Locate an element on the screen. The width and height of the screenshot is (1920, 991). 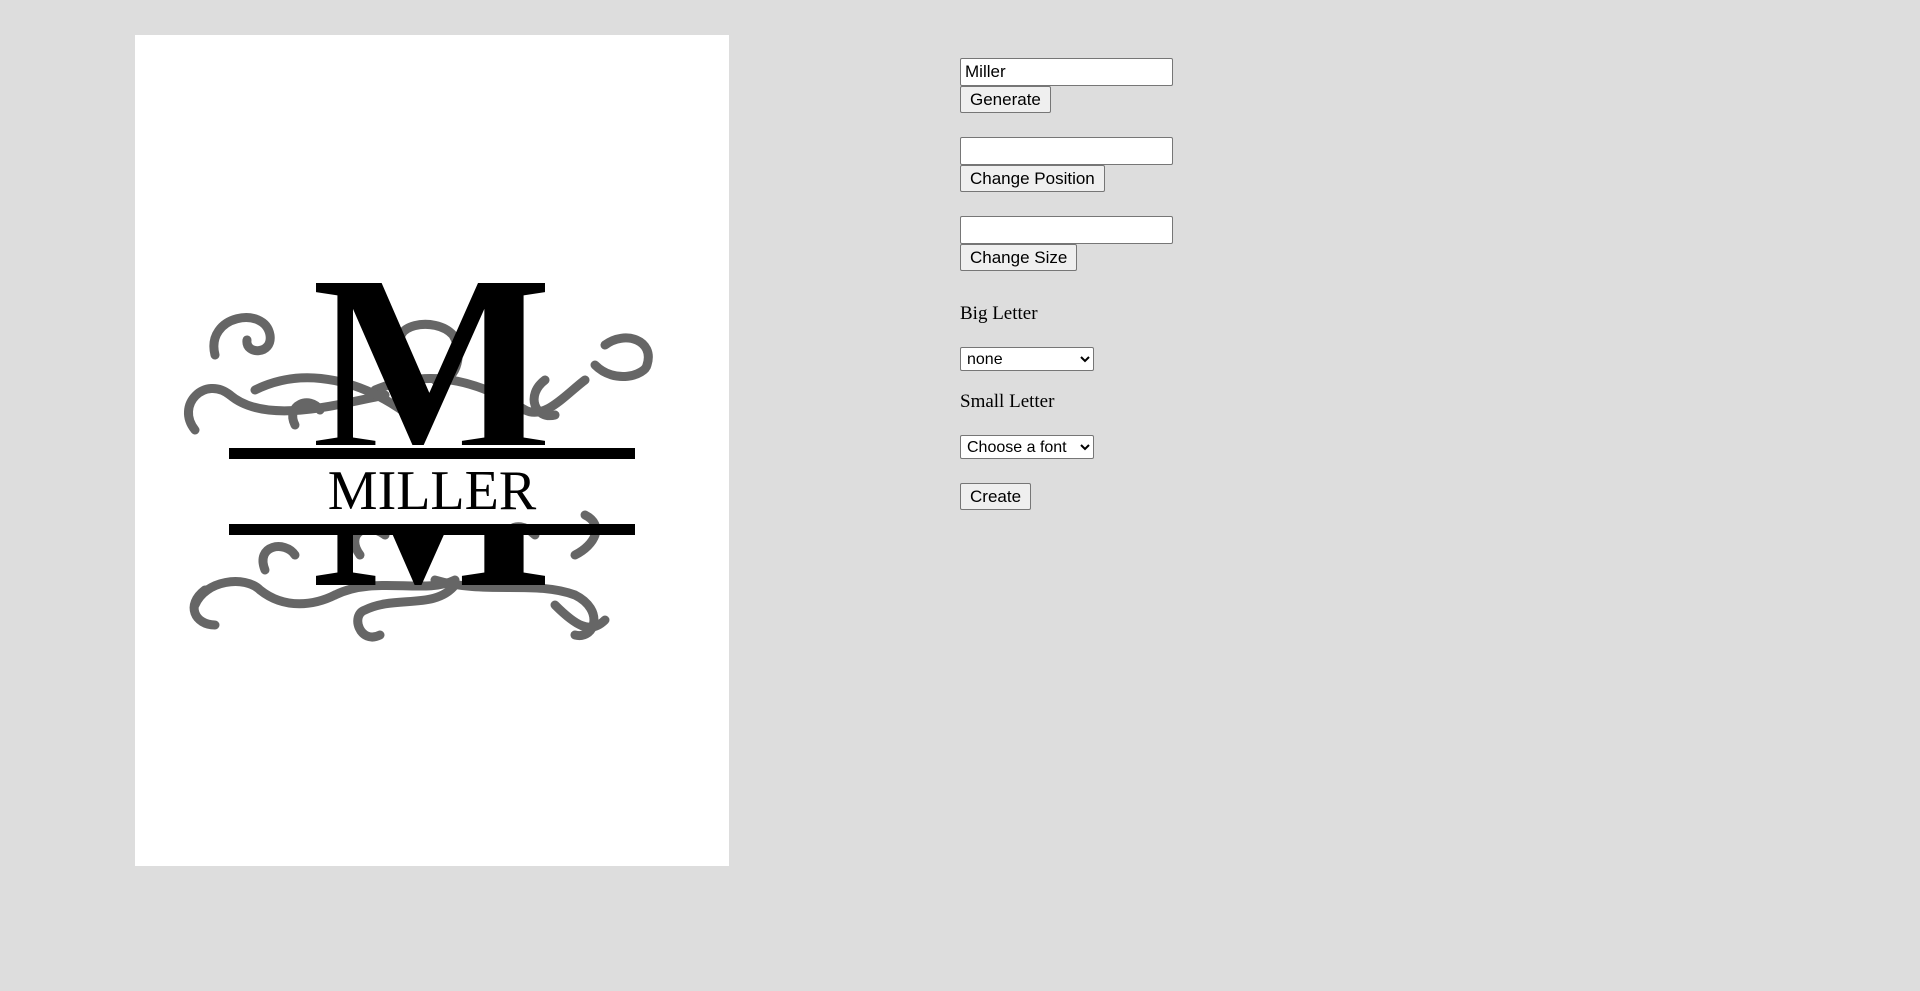
generate-button: Generate is located at coordinates (1005, 99).